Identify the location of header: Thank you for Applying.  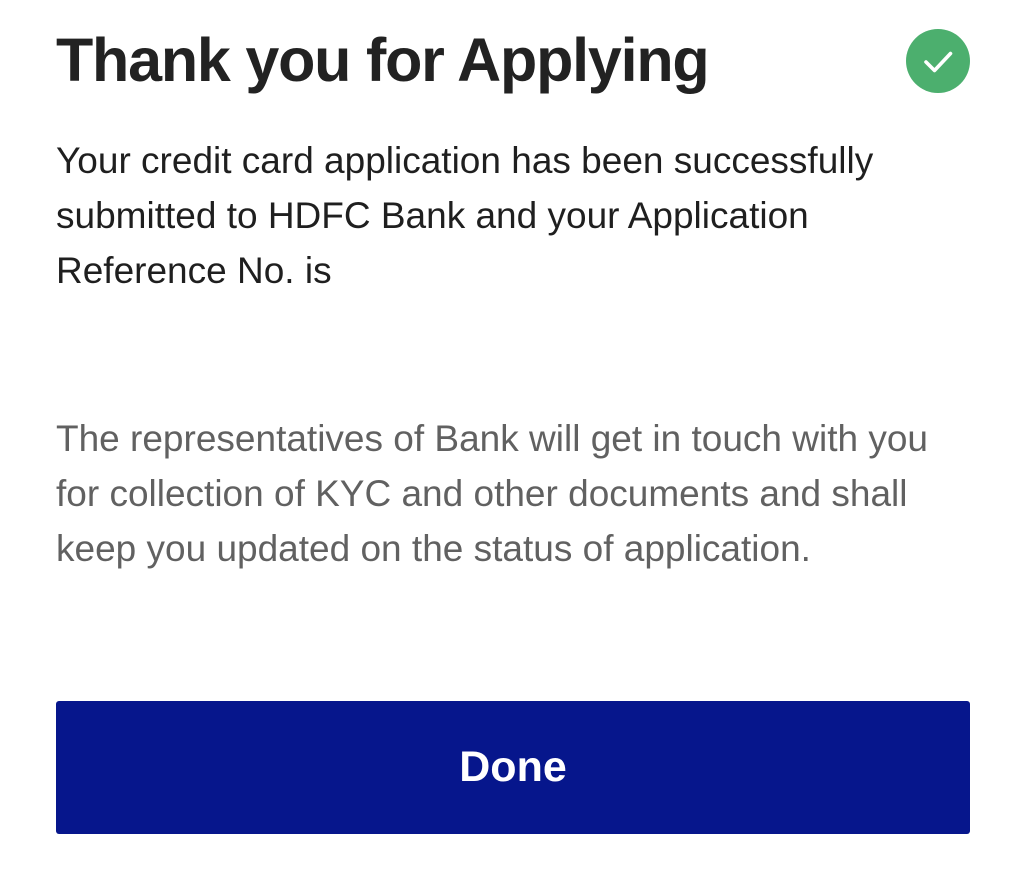
(513, 60).